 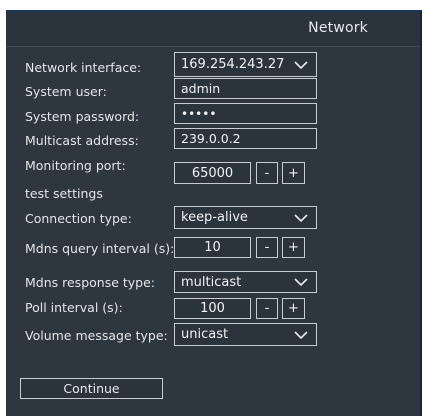 What do you see at coordinates (293, 308) in the screenshot?
I see `poll-interval-increment-button: +` at bounding box center [293, 308].